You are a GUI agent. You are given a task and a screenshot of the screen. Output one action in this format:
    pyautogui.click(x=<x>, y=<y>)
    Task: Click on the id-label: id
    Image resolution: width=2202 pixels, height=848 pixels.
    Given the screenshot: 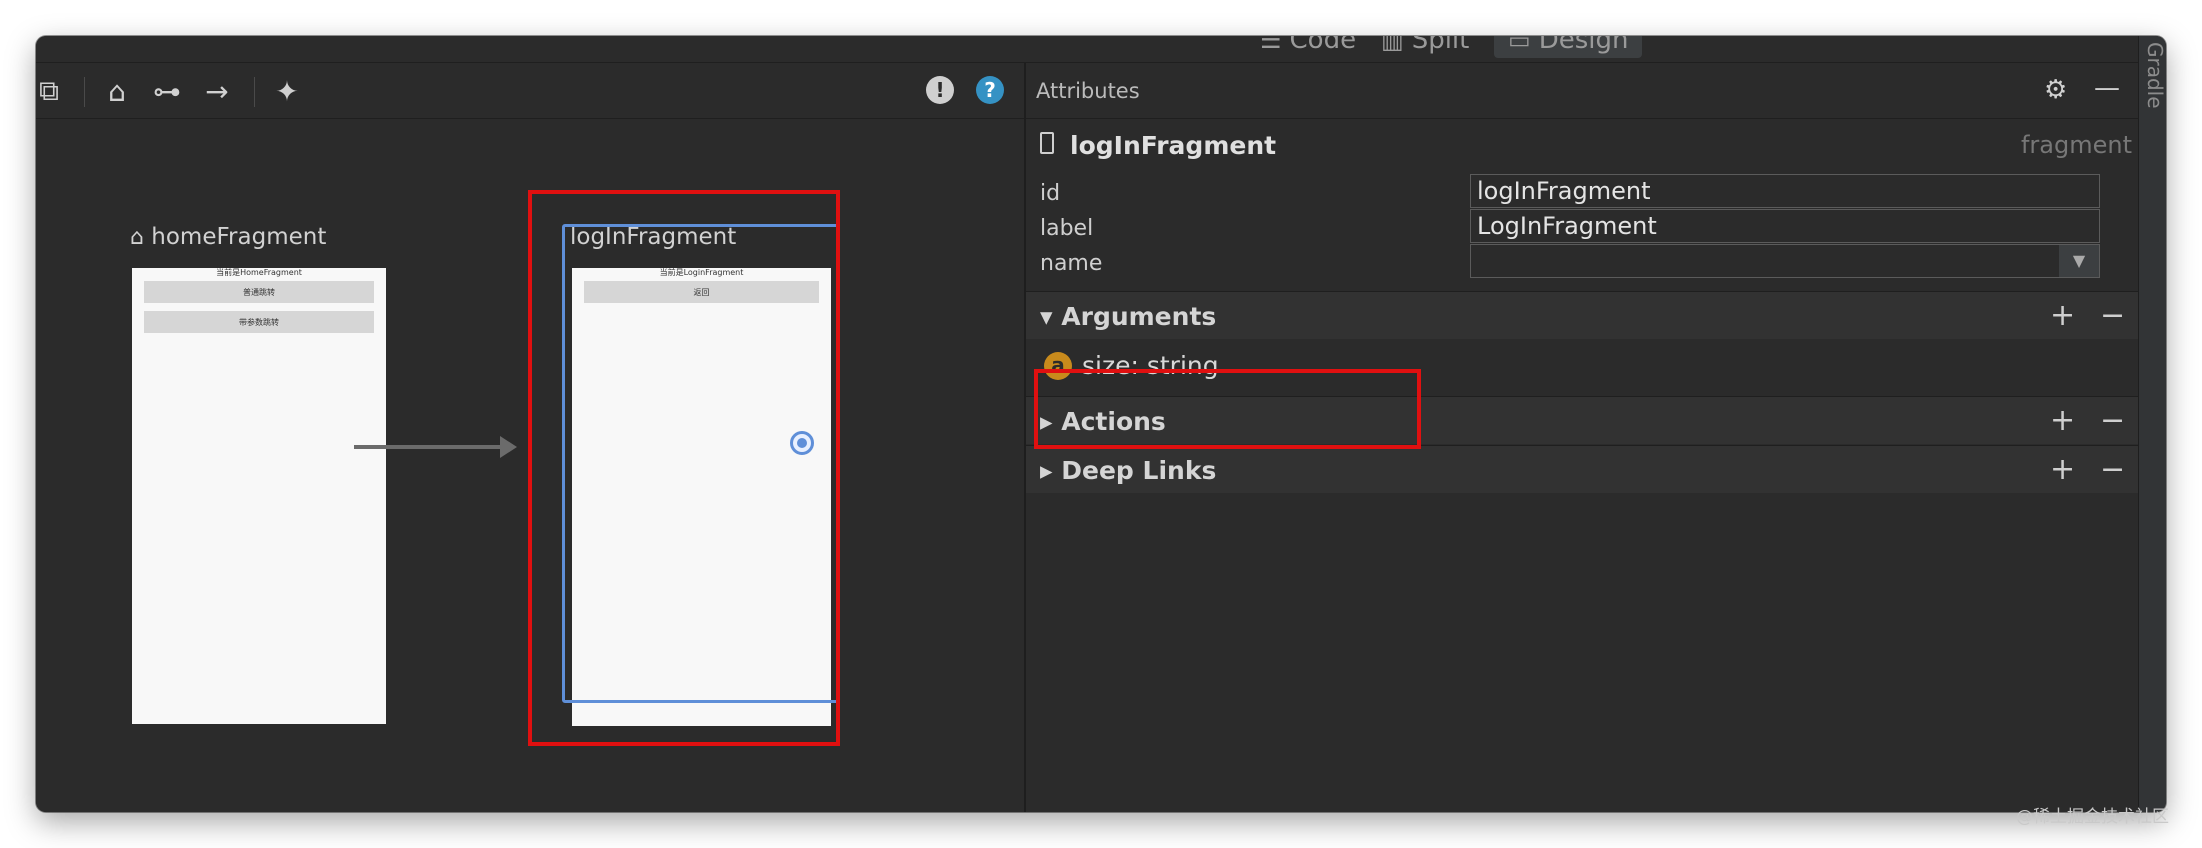 What is the action you would take?
    pyautogui.click(x=1050, y=193)
    